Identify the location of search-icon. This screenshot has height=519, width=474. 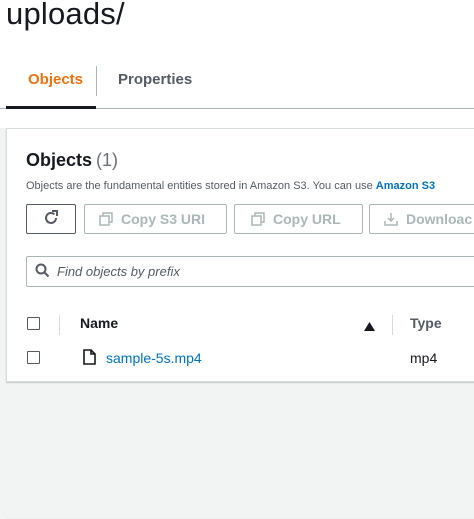
(42, 273).